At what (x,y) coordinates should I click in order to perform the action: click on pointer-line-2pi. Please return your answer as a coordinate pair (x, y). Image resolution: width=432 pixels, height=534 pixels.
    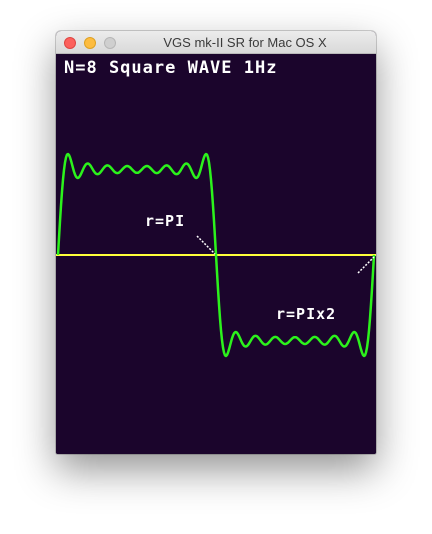
    Looking at the image, I should click on (366, 265).